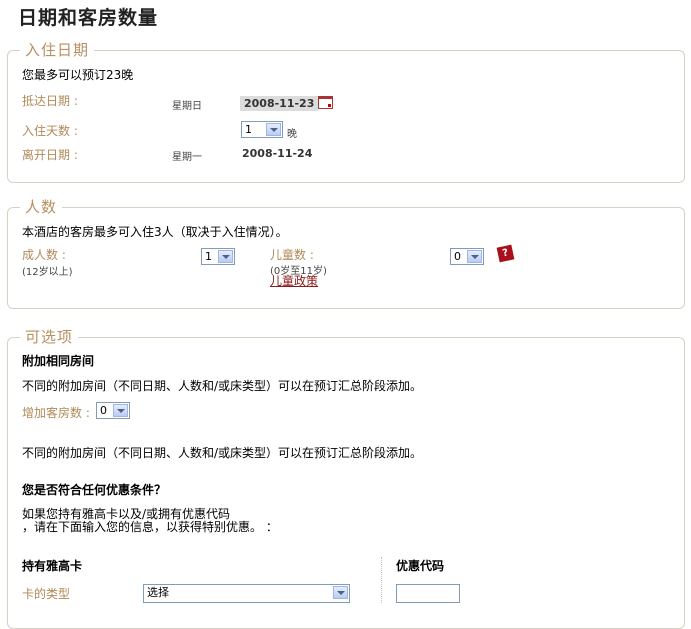 This screenshot has width=691, height=629. I want to click on departure-weekday: 星期一, so click(187, 157).